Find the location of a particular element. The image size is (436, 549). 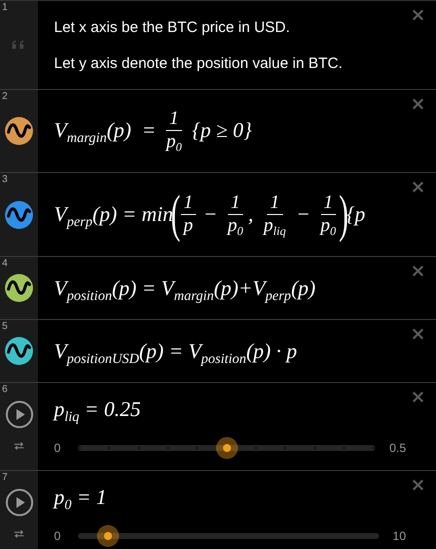

math-text: p$_{liq}$ = 0.25 is located at coordinates (97, 409).